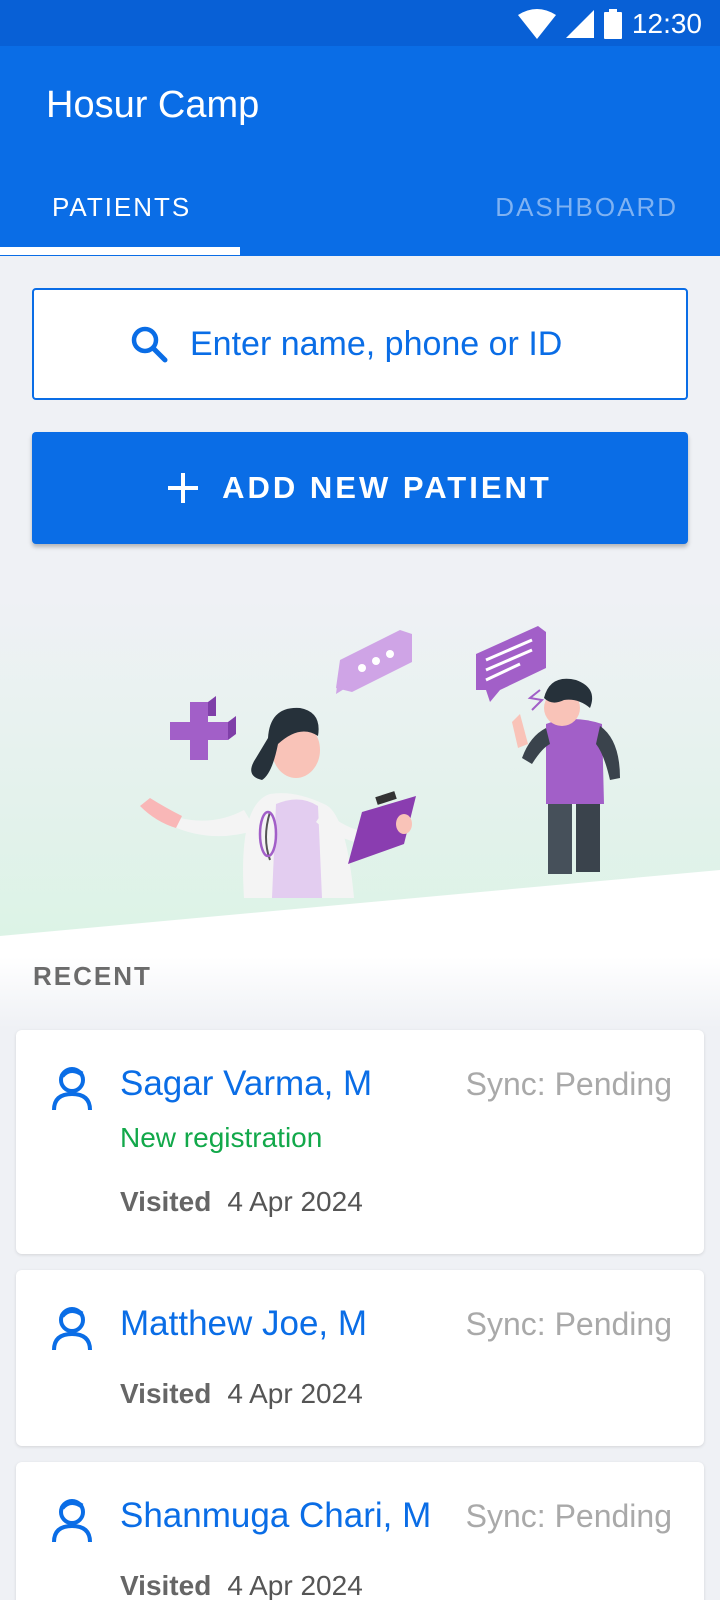 The image size is (720, 1600). I want to click on patient-name: Sagar Varma, M, so click(246, 1083).